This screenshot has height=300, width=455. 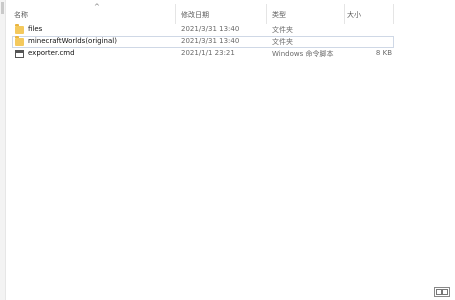 I want to click on view-toggle-icon, so click(x=442, y=292).